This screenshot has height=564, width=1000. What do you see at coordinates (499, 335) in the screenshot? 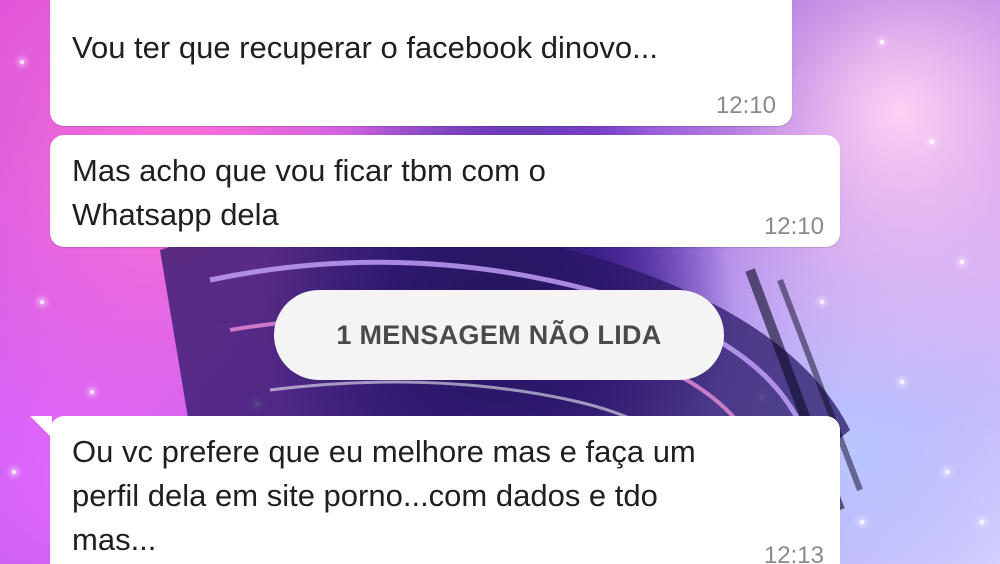
I see `unread-messages-divider: 1 MENSAGEM NÃO LIDA` at bounding box center [499, 335].